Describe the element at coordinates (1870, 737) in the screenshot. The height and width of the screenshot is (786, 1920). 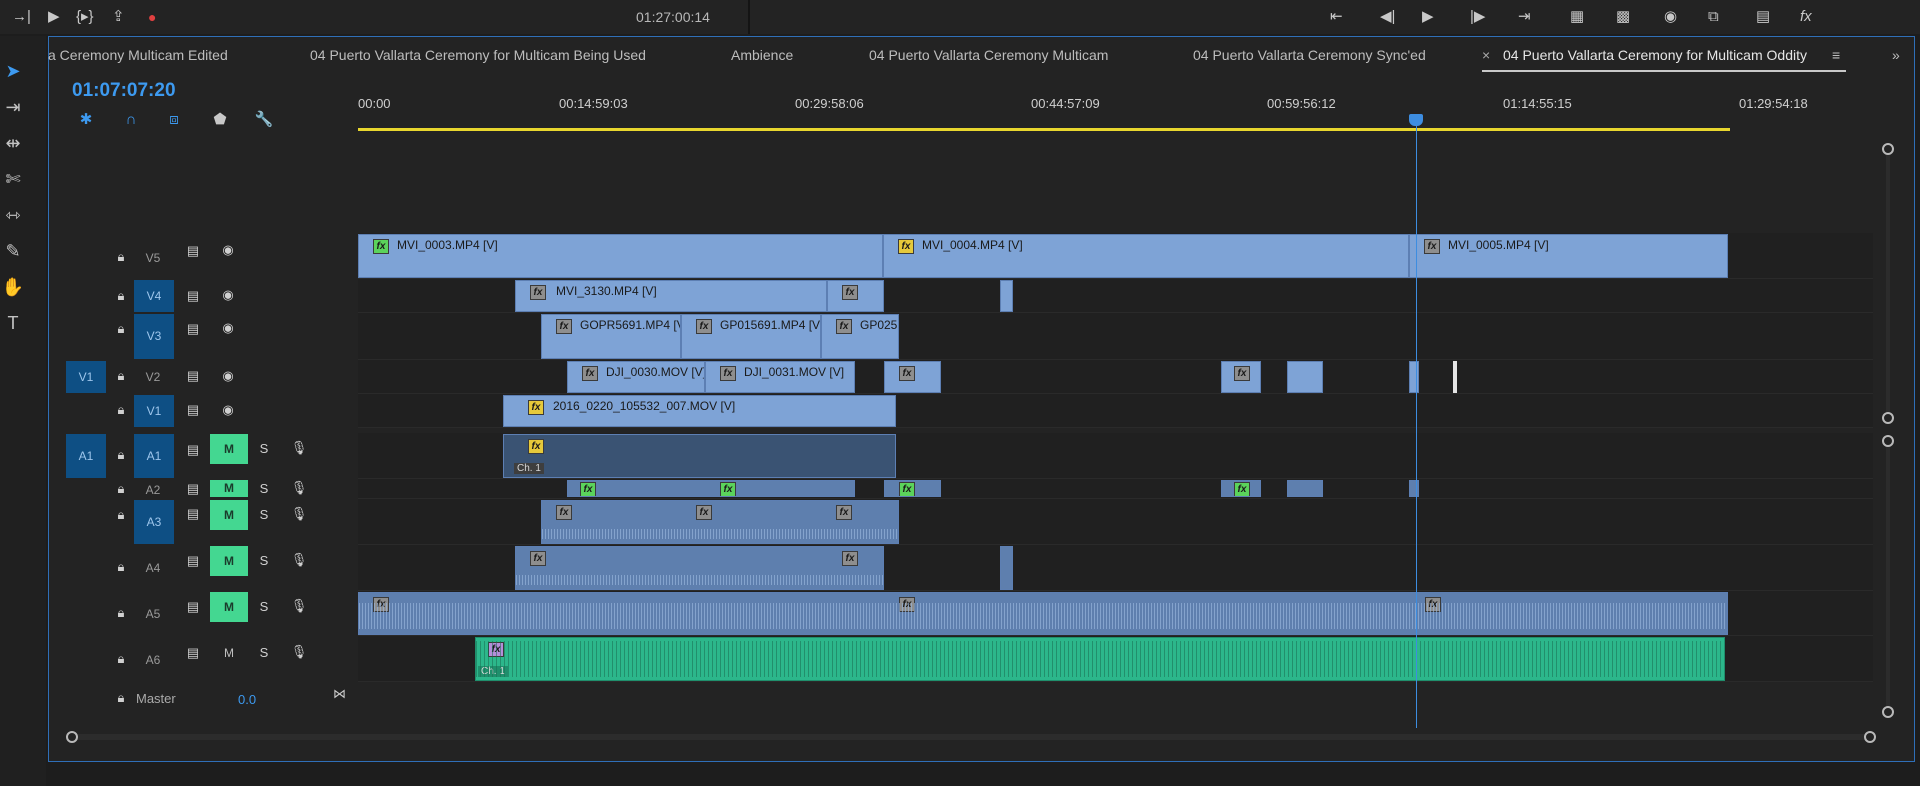
I see `scroll-handle-right` at that location.